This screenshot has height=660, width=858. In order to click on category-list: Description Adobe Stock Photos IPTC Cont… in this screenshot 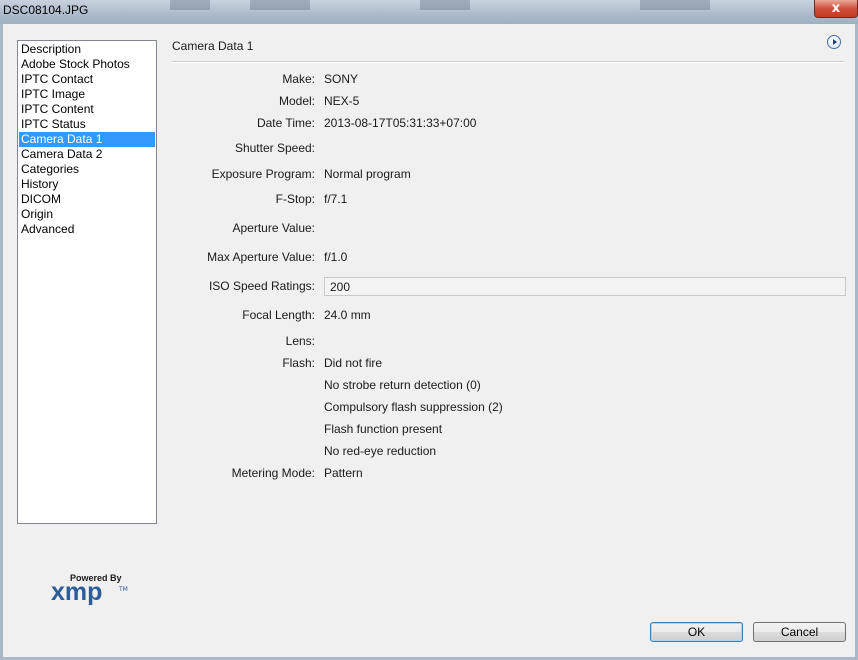, I will do `click(87, 282)`.